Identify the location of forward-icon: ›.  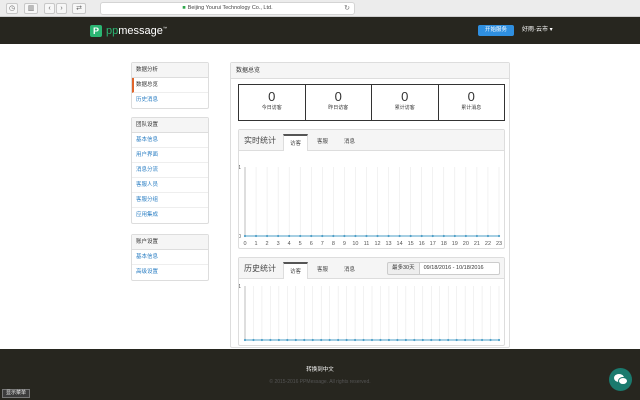
(61, 8).